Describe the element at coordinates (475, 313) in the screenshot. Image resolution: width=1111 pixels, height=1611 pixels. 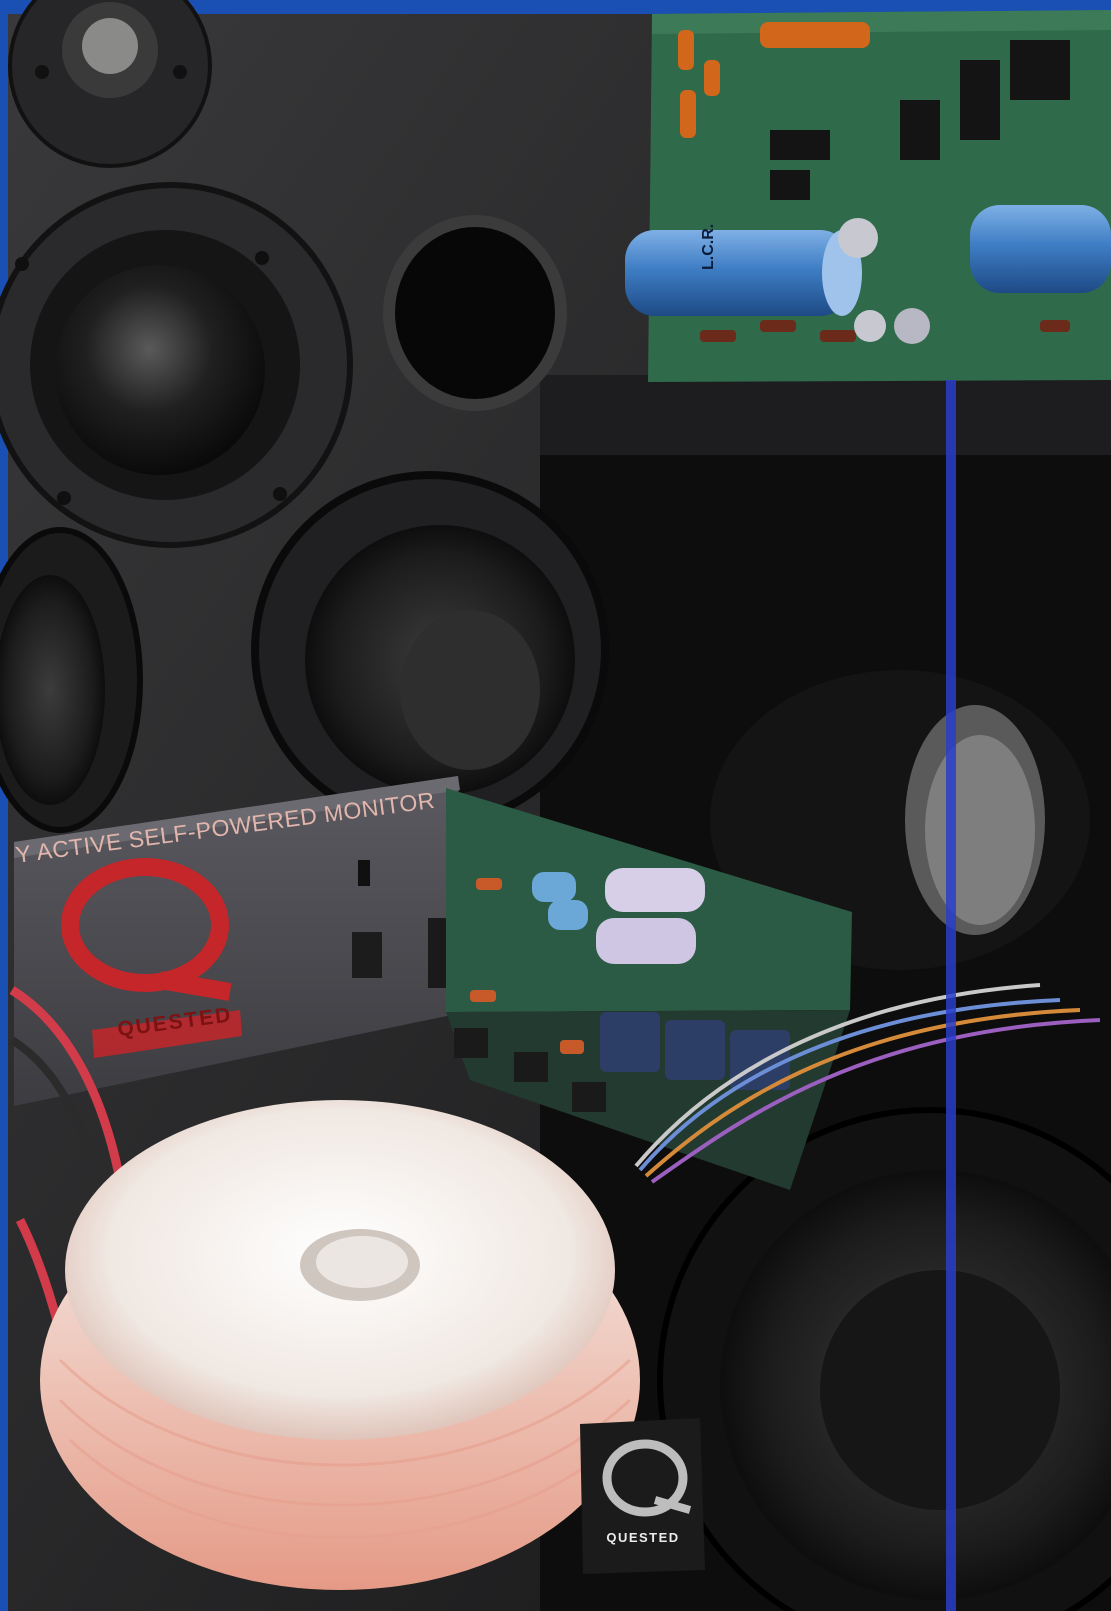
I see `bass-port` at that location.